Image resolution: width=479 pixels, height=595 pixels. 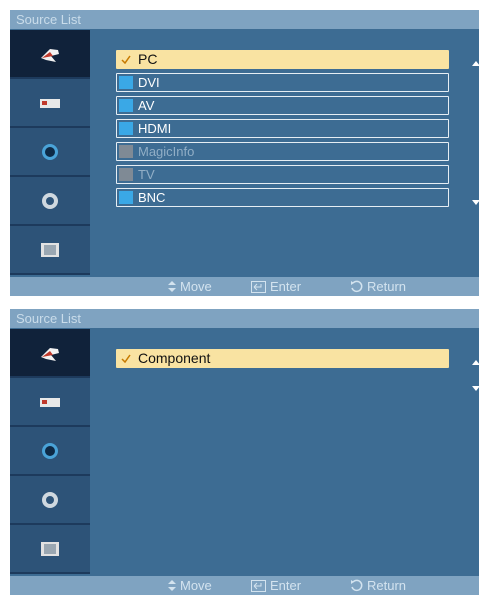 What do you see at coordinates (282, 105) in the screenshot?
I see `source-item-av: AV` at bounding box center [282, 105].